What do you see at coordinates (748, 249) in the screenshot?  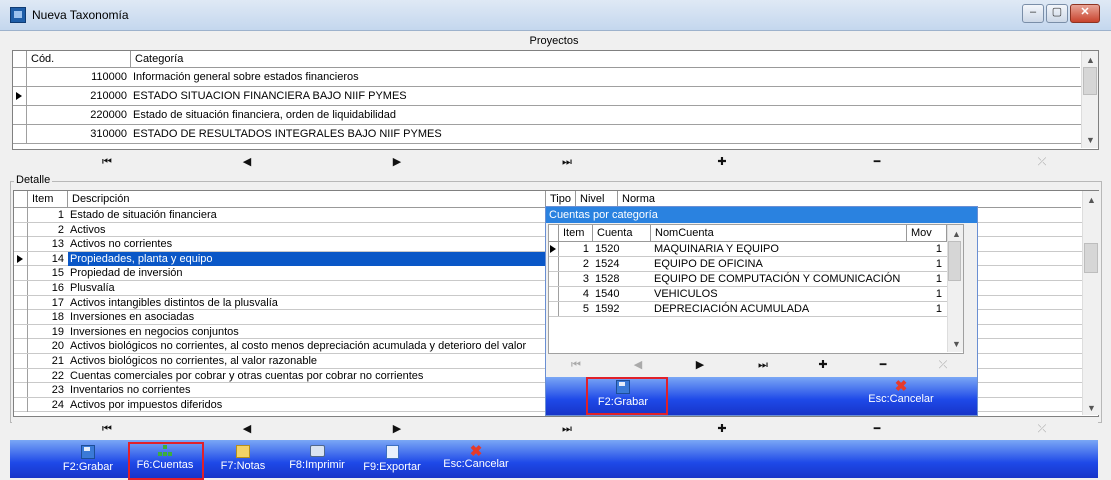 I see `table-row: 1 1520 MAQUINARIA Y EQUIPO 1` at bounding box center [748, 249].